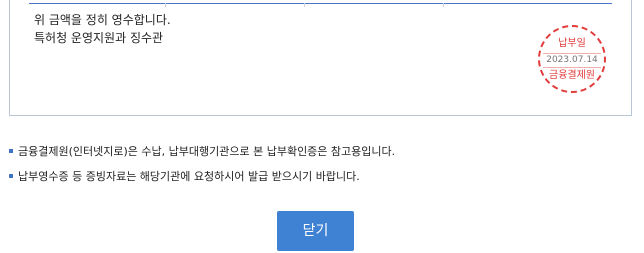 This screenshot has width=644, height=253. Describe the element at coordinates (99, 38) in the screenshot. I see `receipt-collector-text: 특허청 운영지원과 징수관` at that location.